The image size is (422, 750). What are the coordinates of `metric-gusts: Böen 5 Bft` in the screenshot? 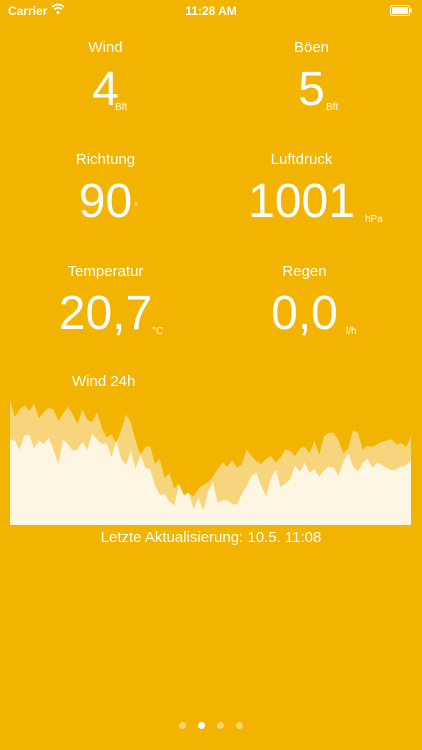 It's located at (311, 79).